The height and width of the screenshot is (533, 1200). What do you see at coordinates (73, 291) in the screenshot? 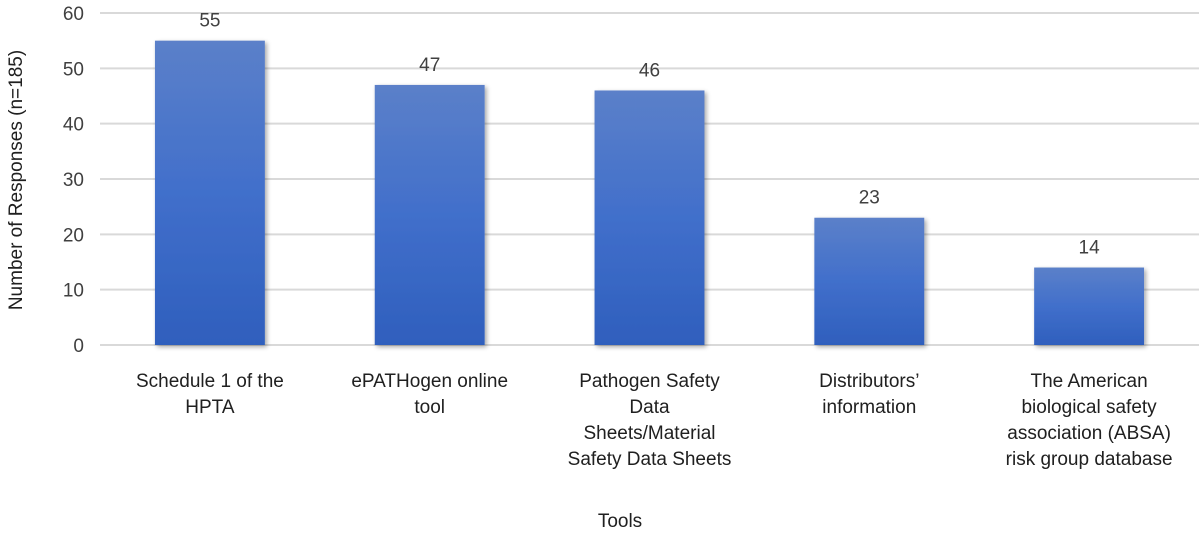
I see `y-tick-label: 10` at bounding box center [73, 291].